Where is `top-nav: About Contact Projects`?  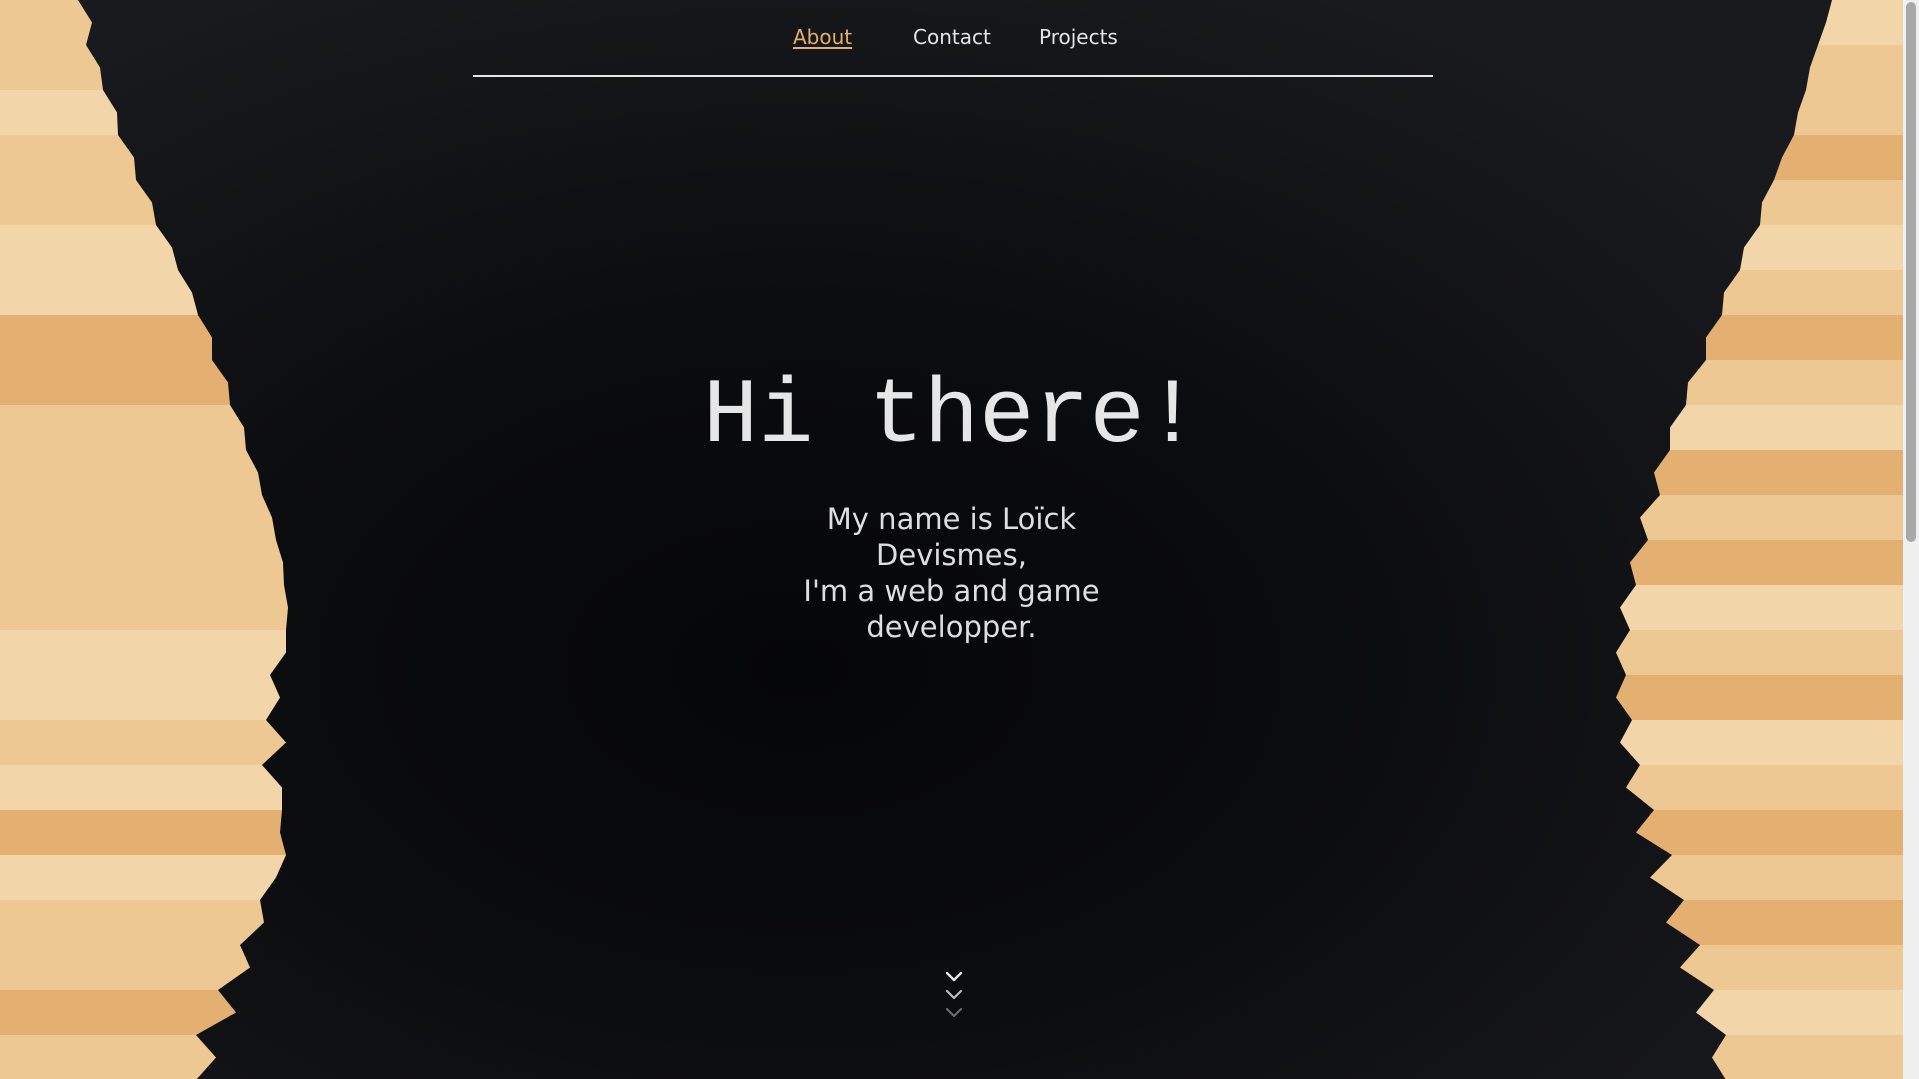 top-nav: About Contact Projects is located at coordinates (953, 38).